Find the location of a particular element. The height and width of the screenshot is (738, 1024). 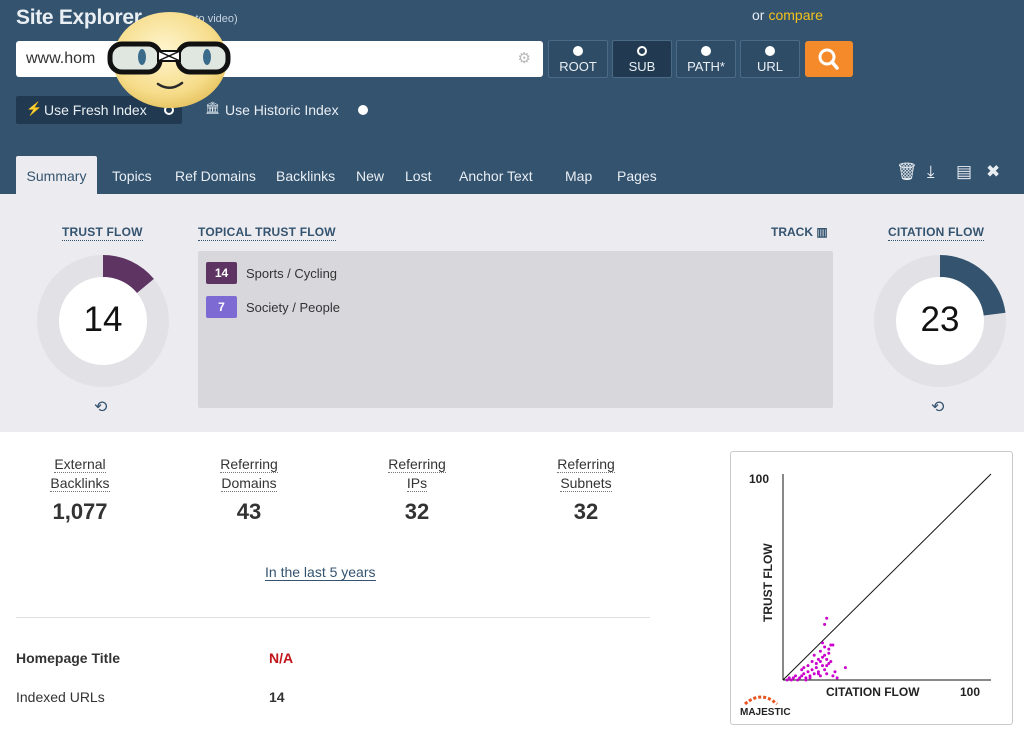

report-icon: ▤ is located at coordinates (964, 172).